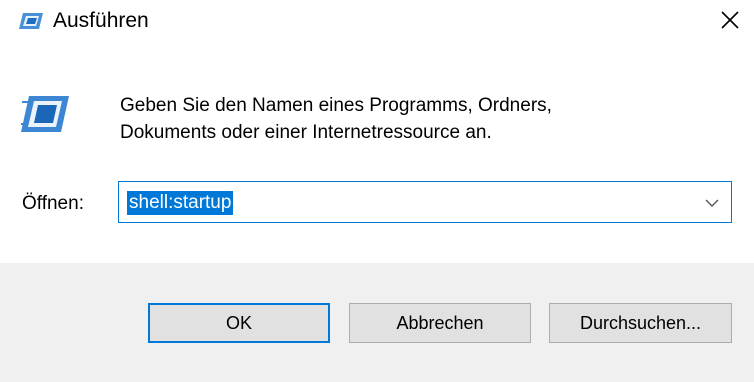  I want to click on window-title: Ausführen, so click(101, 20).